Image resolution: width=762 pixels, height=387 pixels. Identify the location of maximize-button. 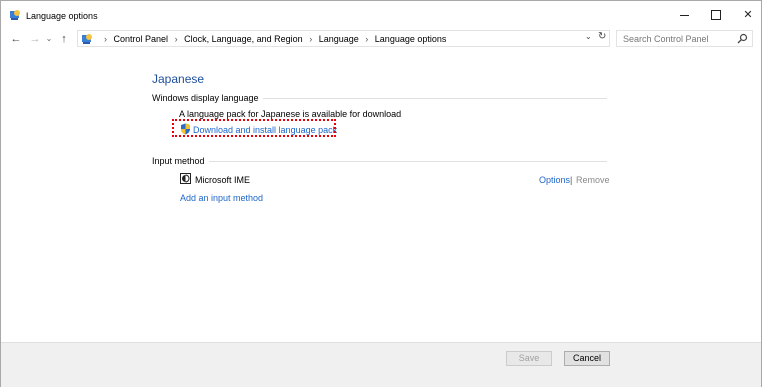
(716, 15).